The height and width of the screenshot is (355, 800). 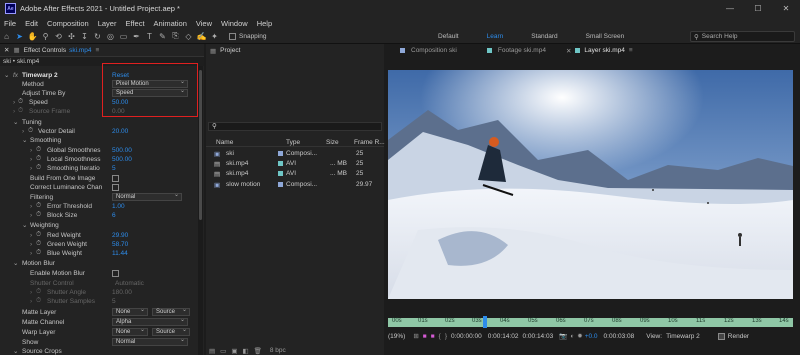 I want to click on composition-tab: Composition ski, so click(x=434, y=50).